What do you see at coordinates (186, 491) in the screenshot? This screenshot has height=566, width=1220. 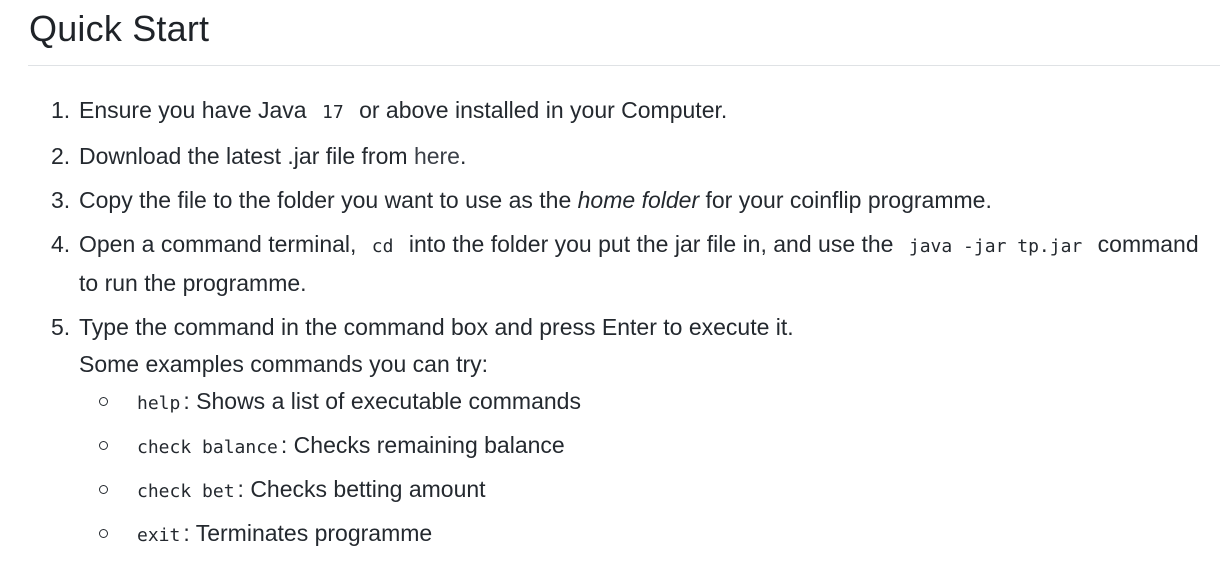 I see `command-code: check bet` at bounding box center [186, 491].